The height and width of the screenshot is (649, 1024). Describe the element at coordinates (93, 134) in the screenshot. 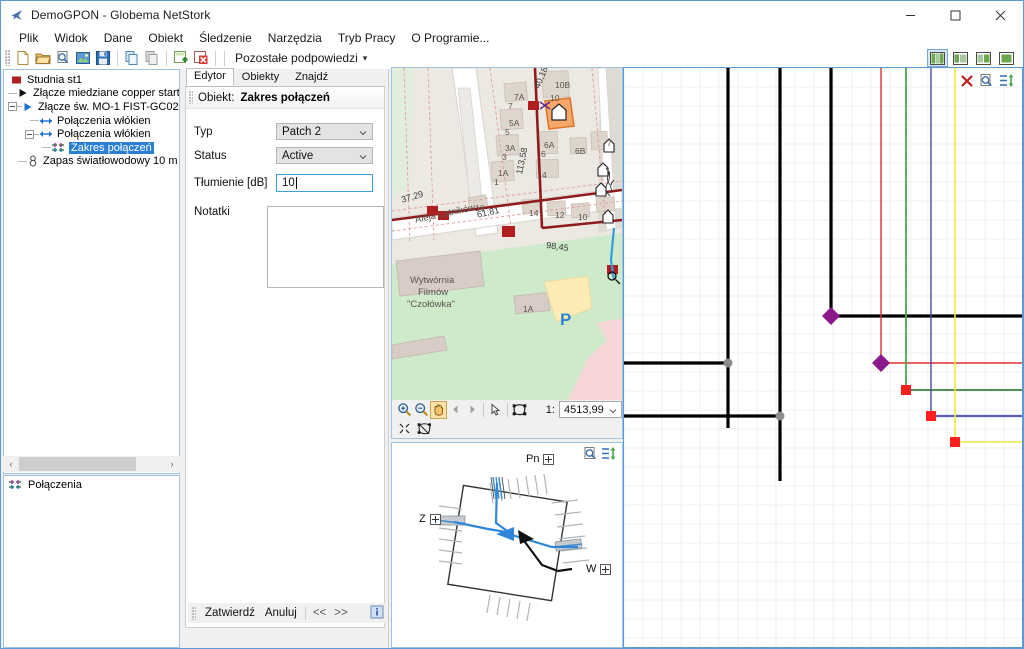

I see `tree-node-polaczenia-wlokien-2: Połączenia włókien` at that location.